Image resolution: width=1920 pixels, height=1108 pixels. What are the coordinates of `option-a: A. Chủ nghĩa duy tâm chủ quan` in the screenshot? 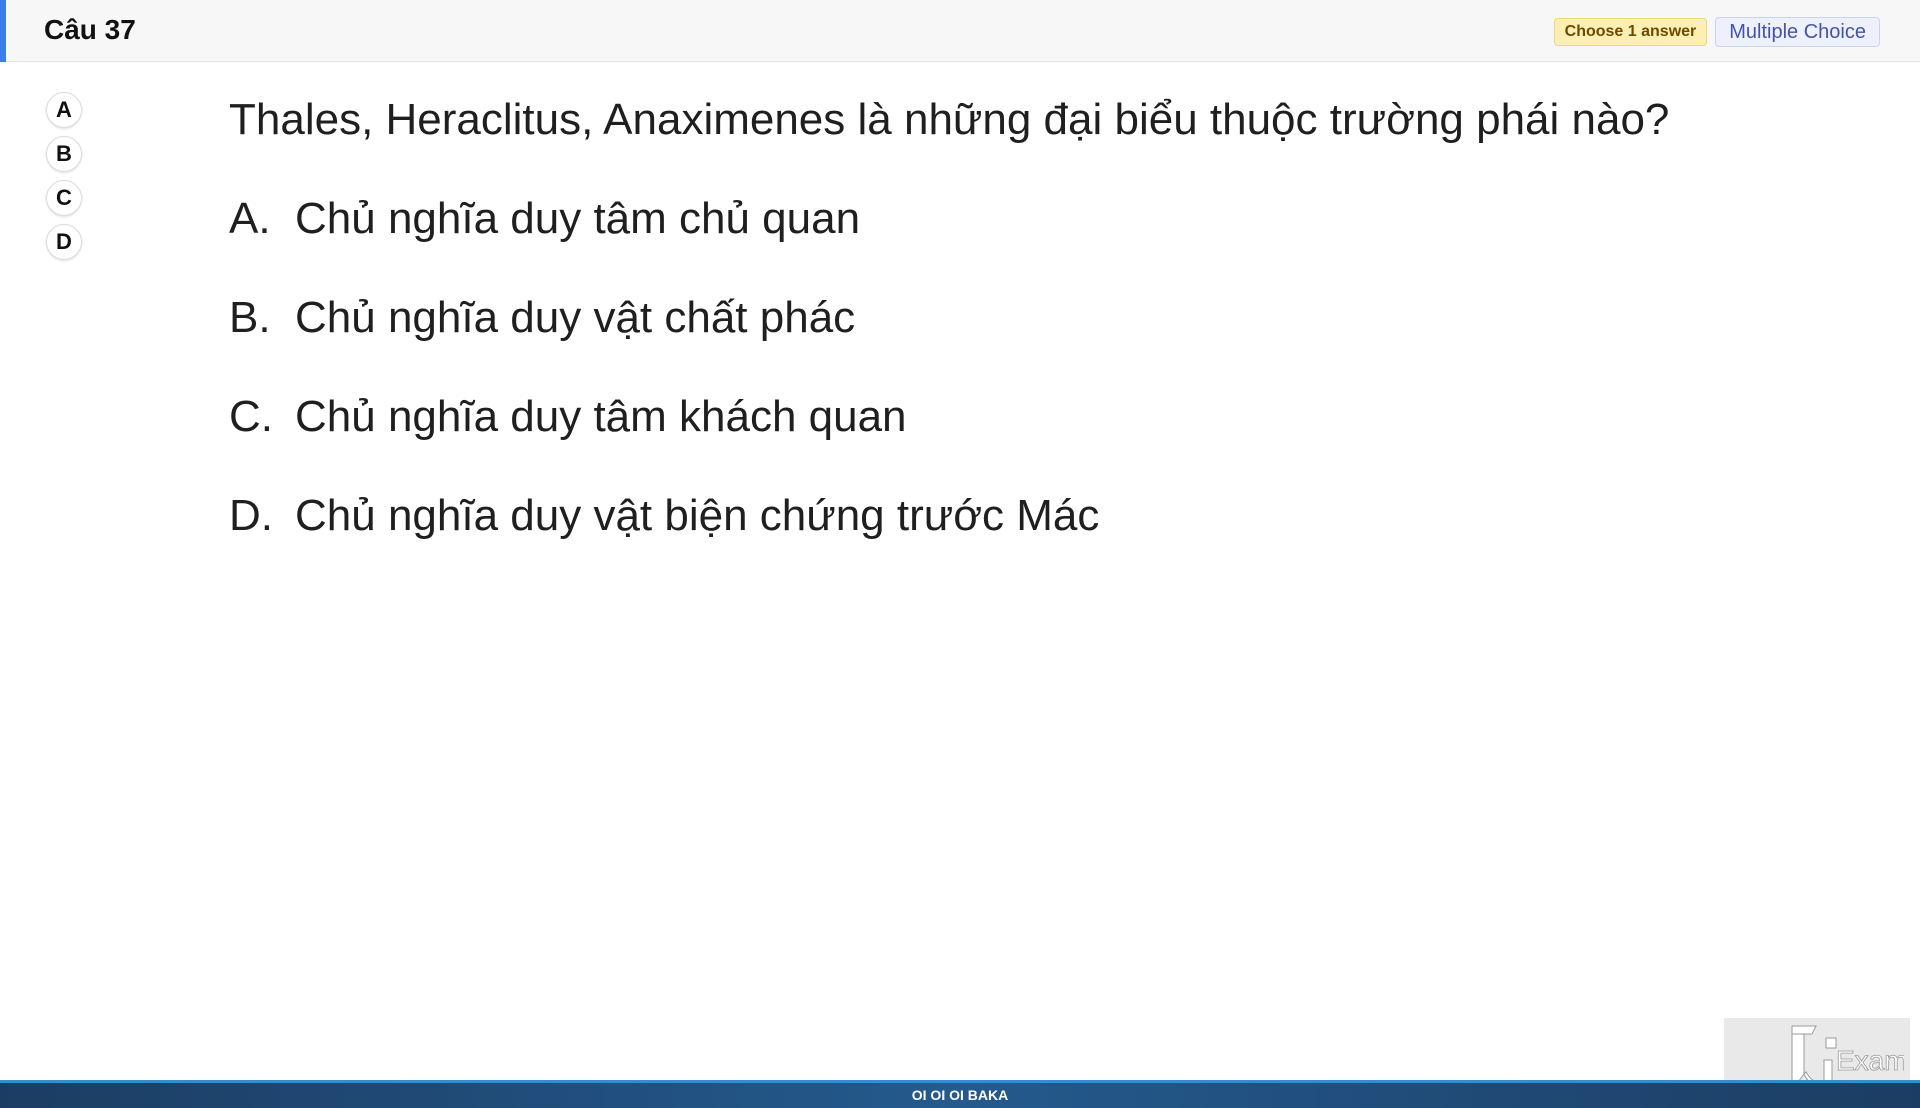 It's located at (949, 219).